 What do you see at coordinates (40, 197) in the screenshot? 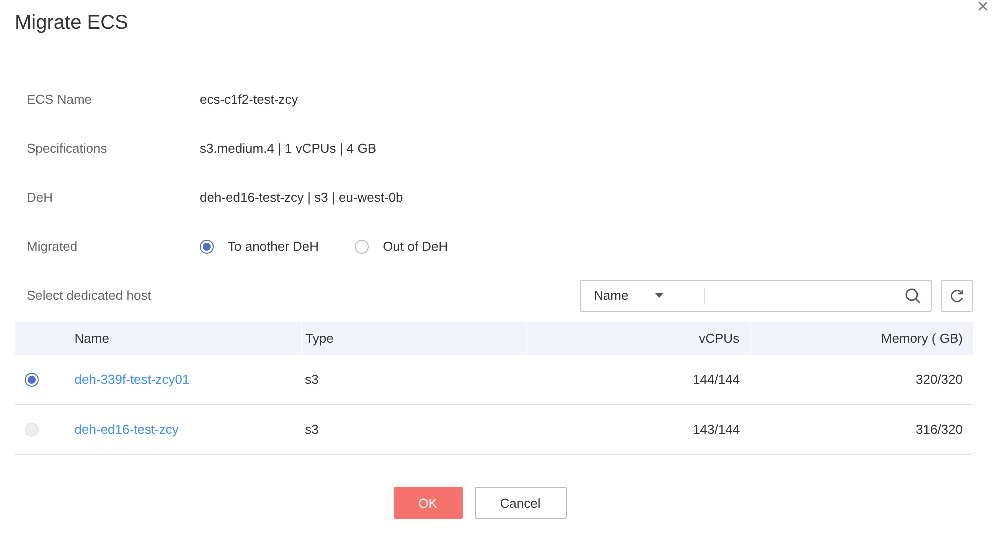
I see `field-label: DeH` at bounding box center [40, 197].